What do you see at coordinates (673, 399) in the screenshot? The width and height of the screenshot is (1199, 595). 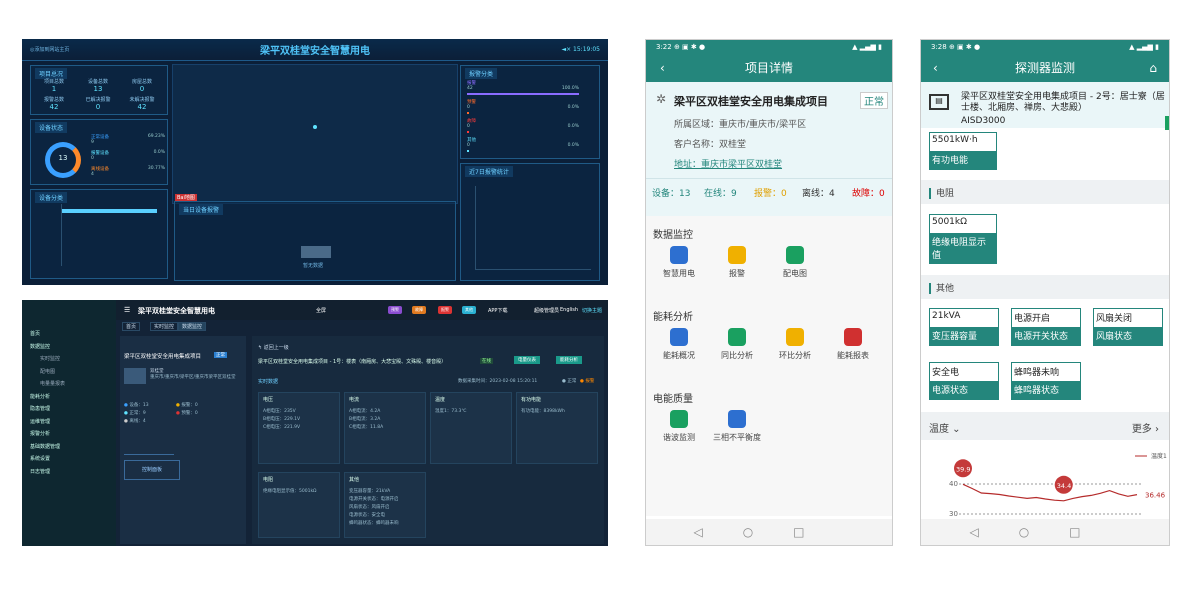 I see `section-quality: 电能质量` at bounding box center [673, 399].